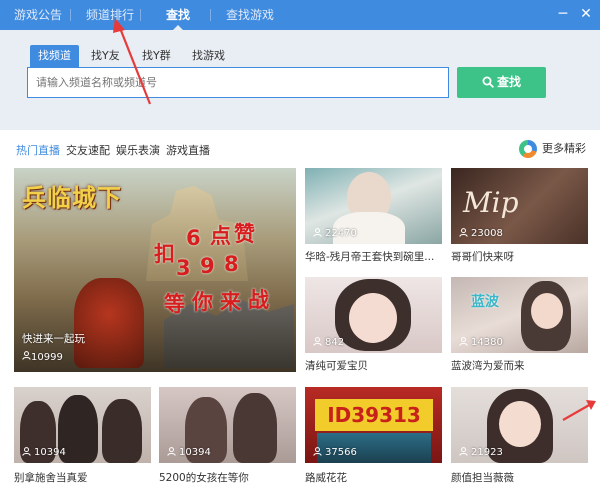  What do you see at coordinates (258, 300) in the screenshot?
I see `overlay-char: 战` at bounding box center [258, 300].